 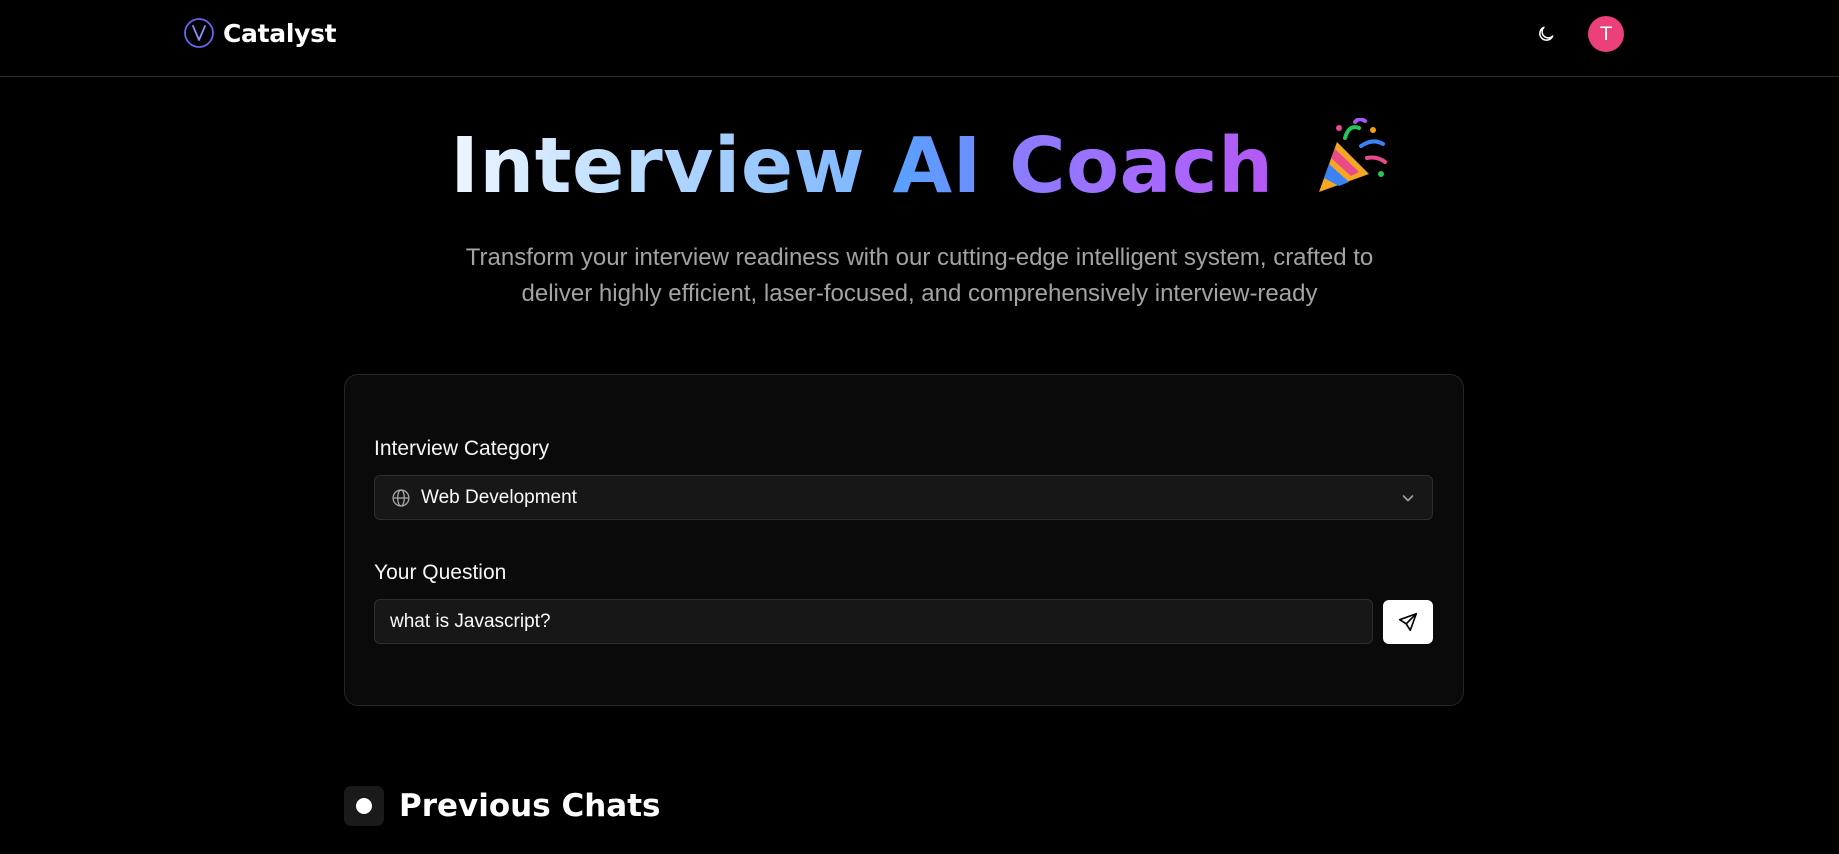 I want to click on theme-toggle-button, so click(x=1546, y=34).